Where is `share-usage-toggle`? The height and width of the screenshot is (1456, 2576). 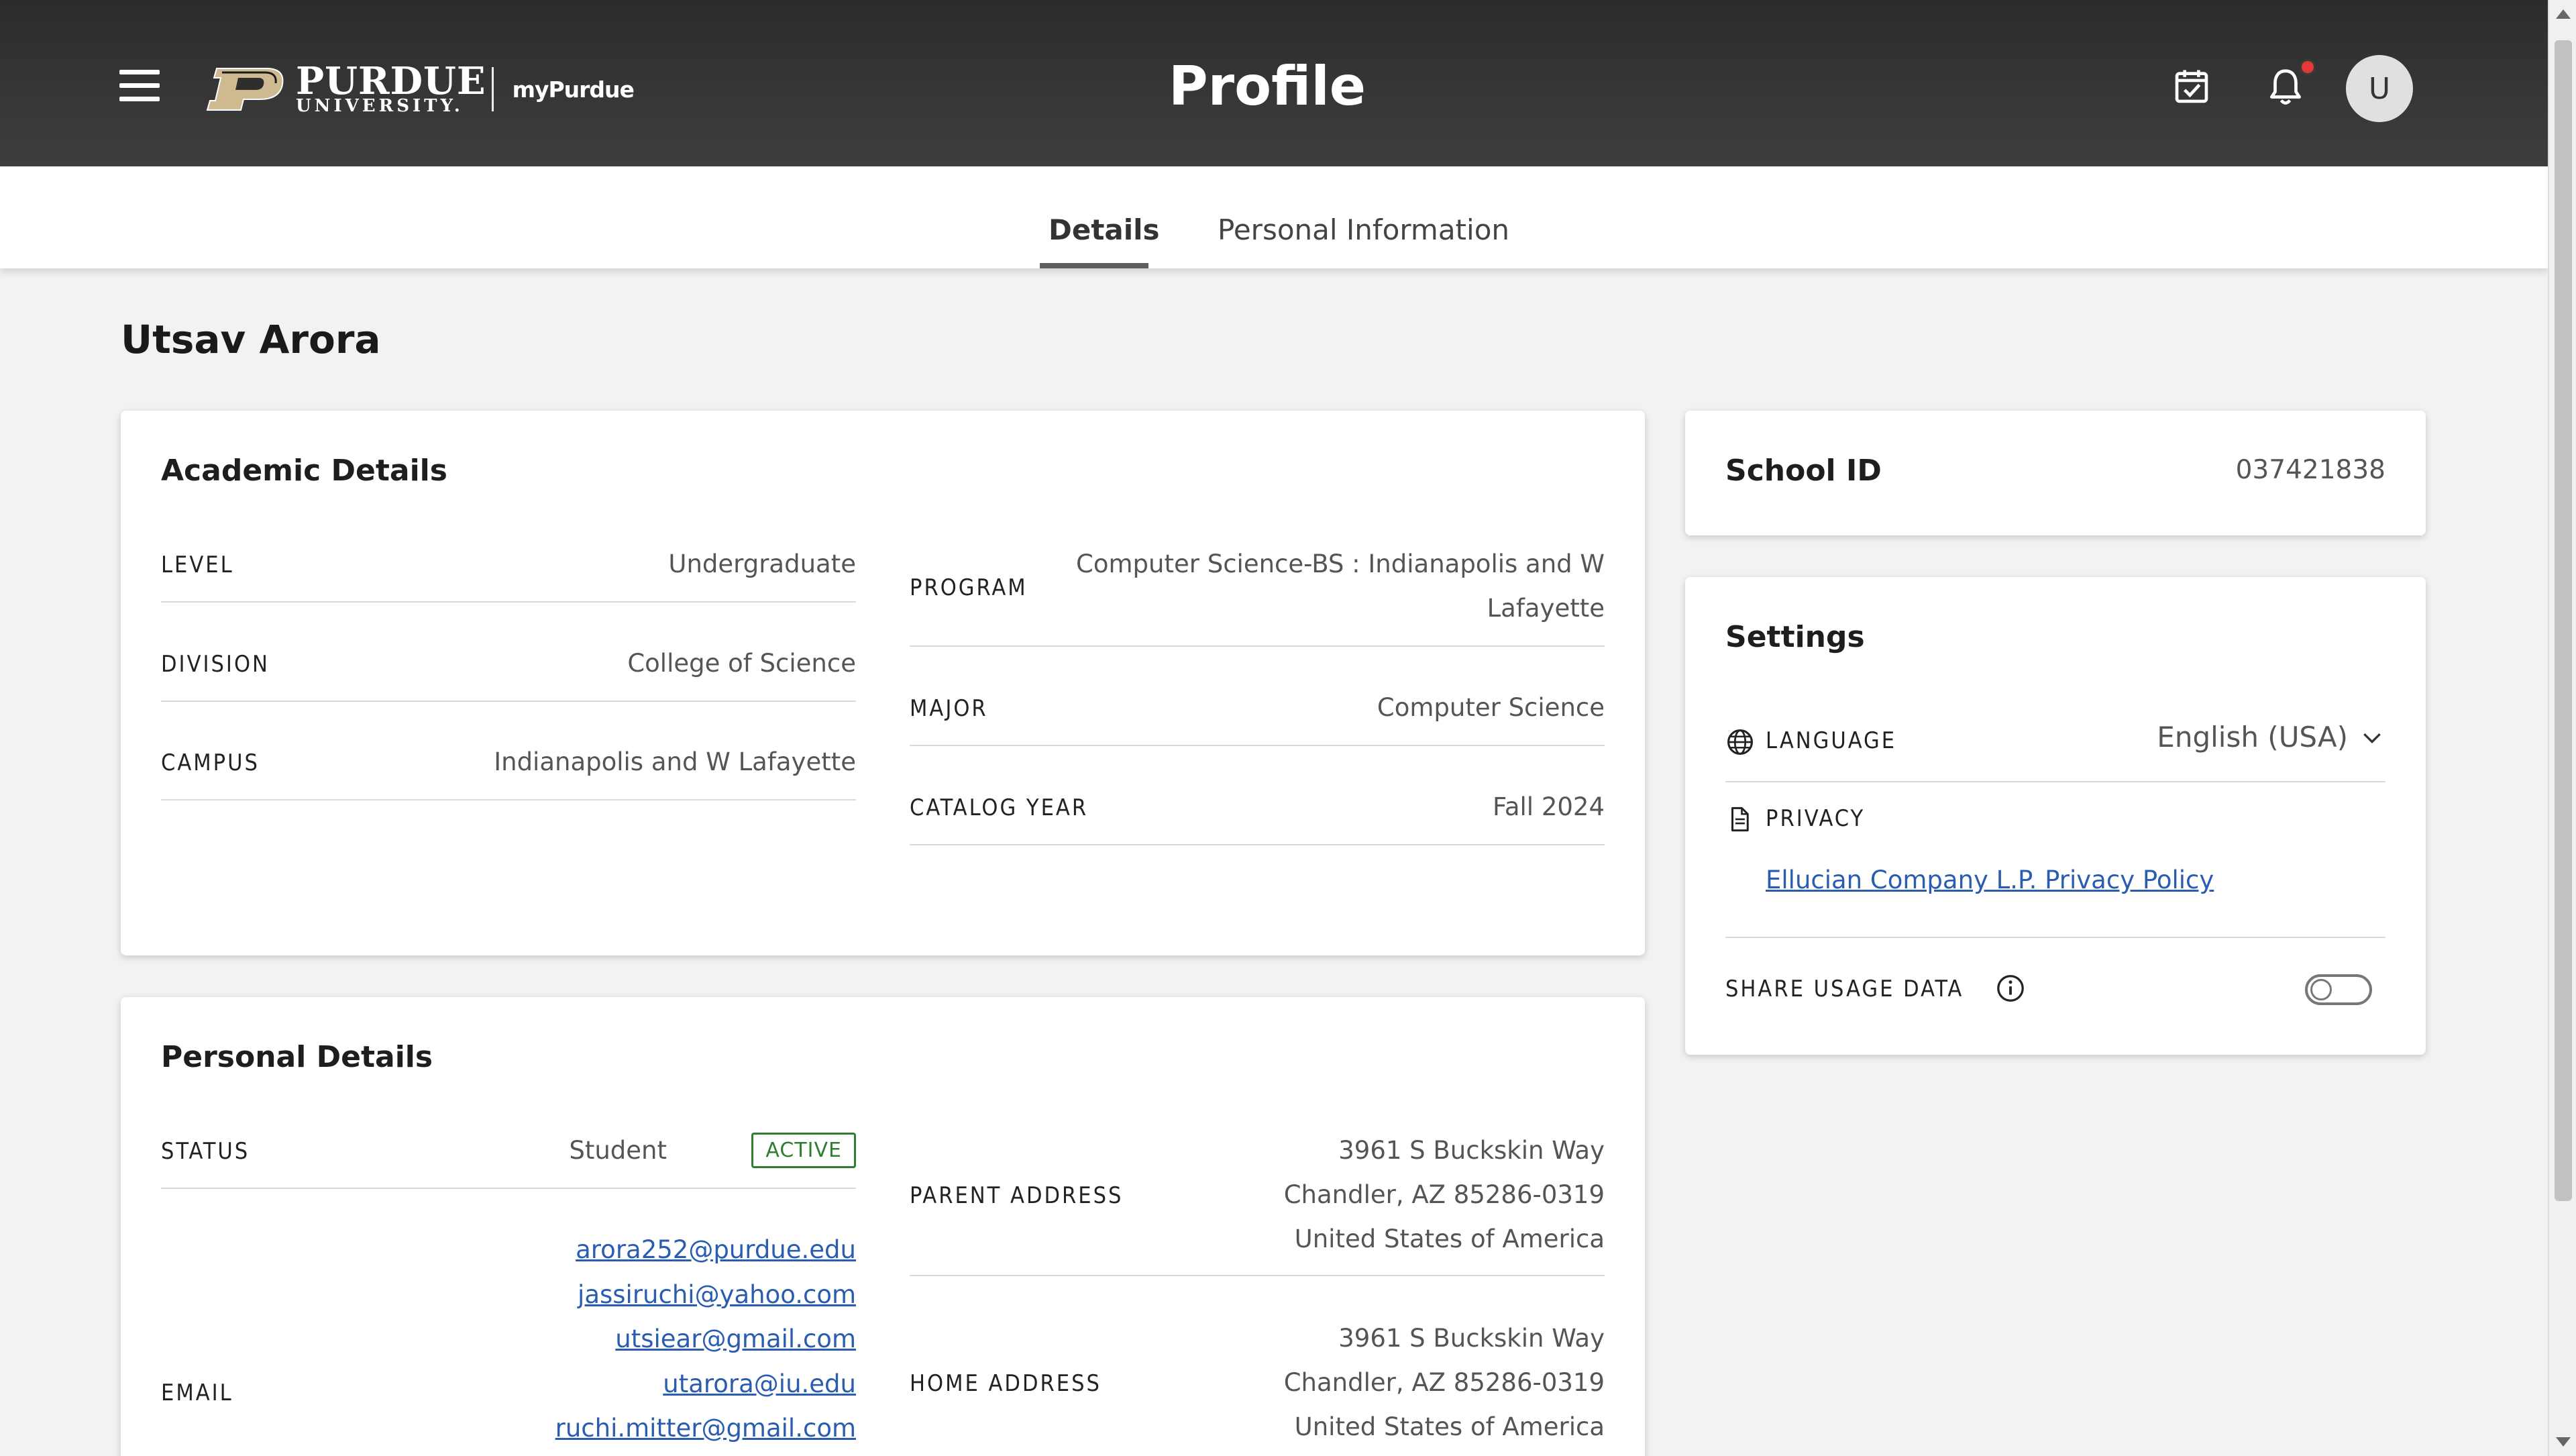
share-usage-toggle is located at coordinates (2338, 990).